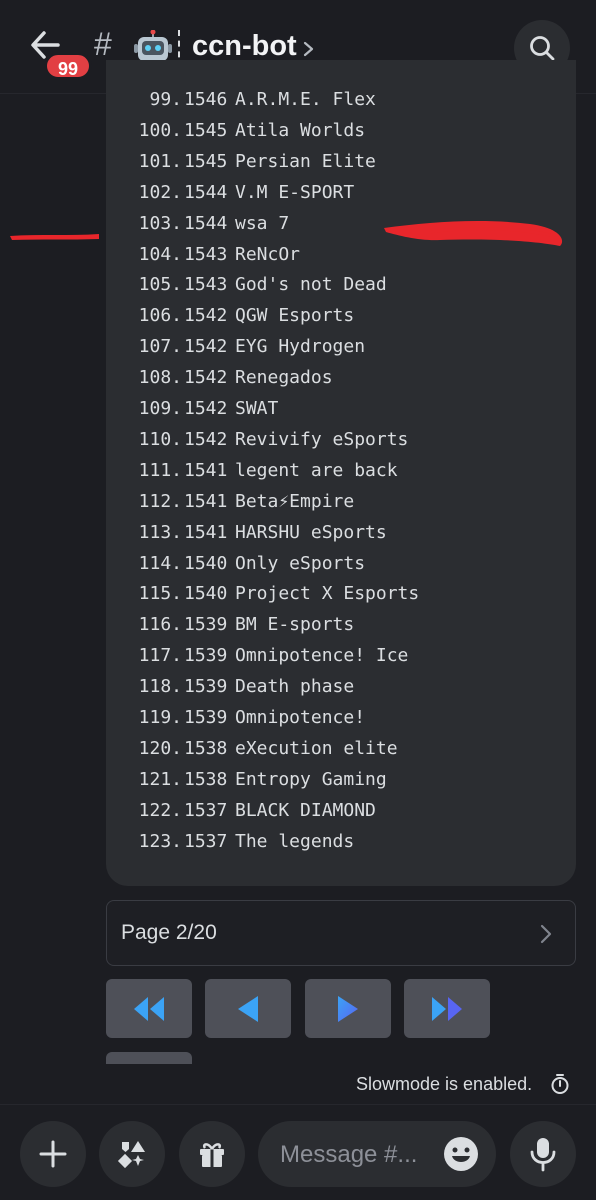  I want to click on leaderboard-row: 103. 1544 wsa 7, so click(341, 228).